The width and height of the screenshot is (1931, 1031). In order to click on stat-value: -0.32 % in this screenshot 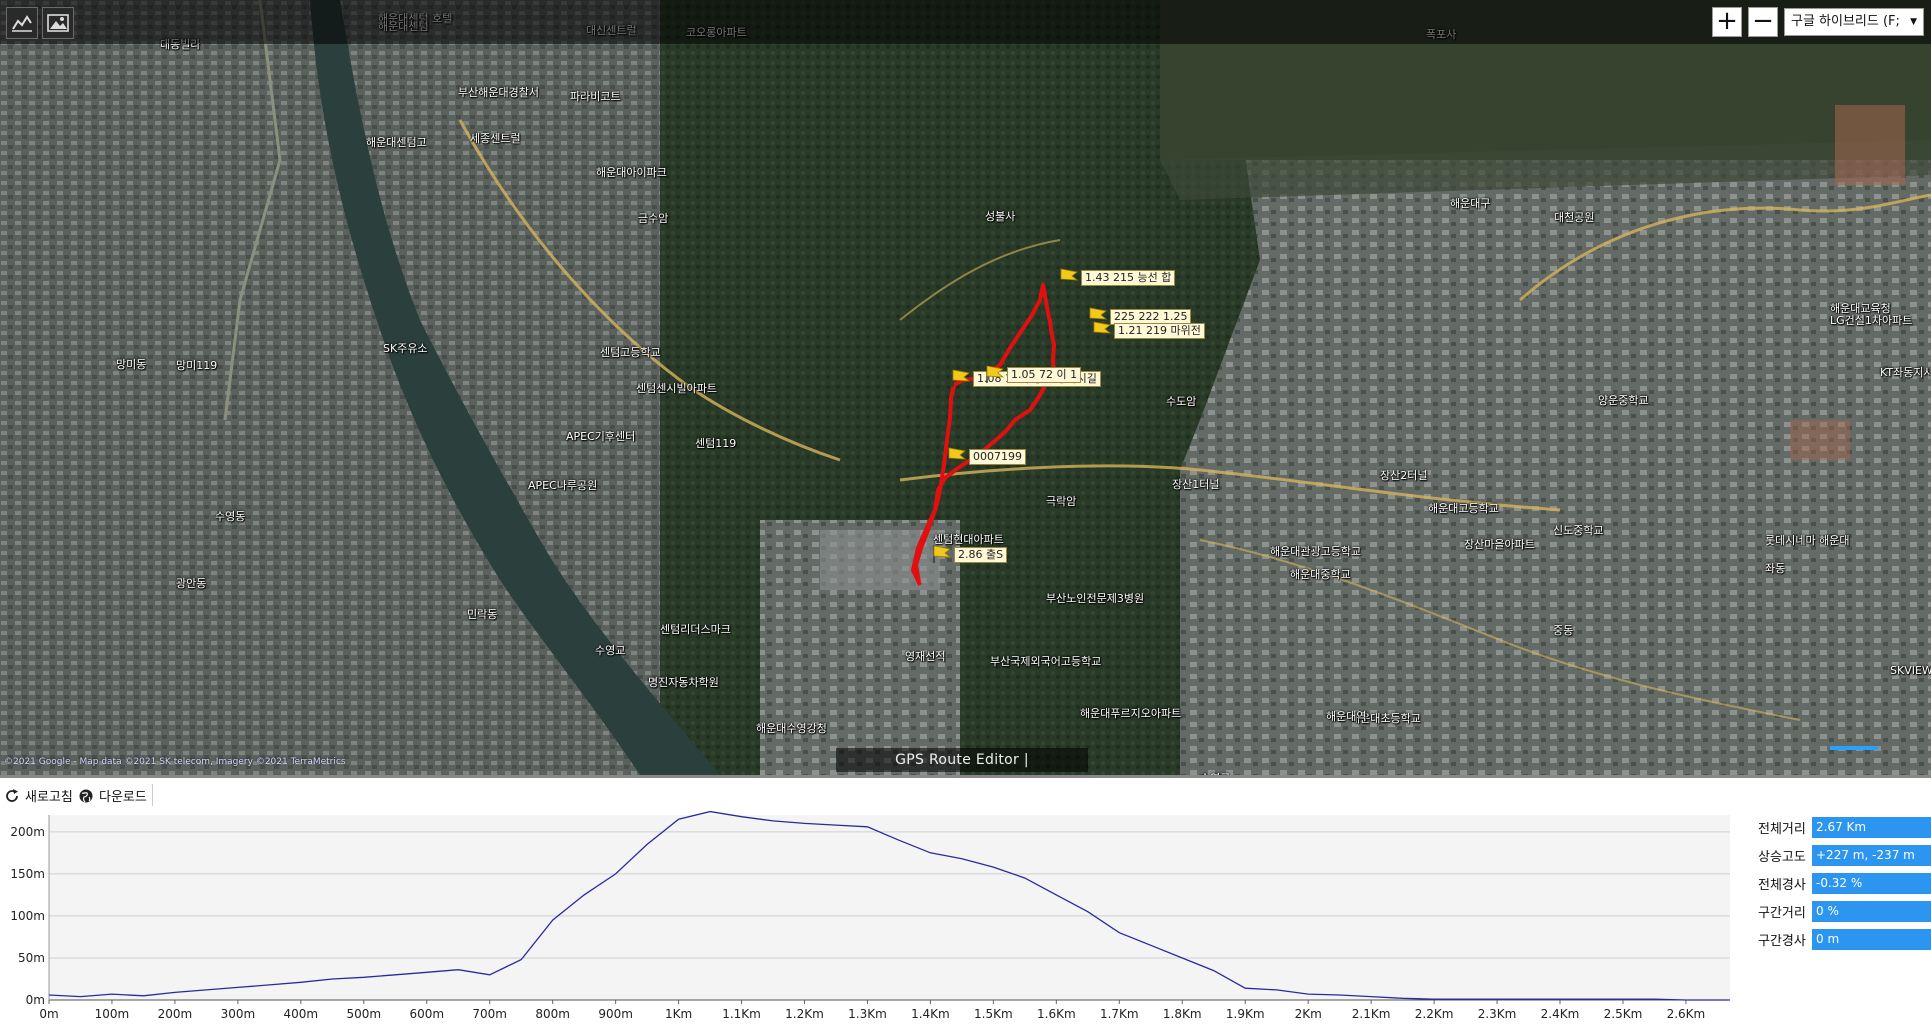, I will do `click(1871, 883)`.